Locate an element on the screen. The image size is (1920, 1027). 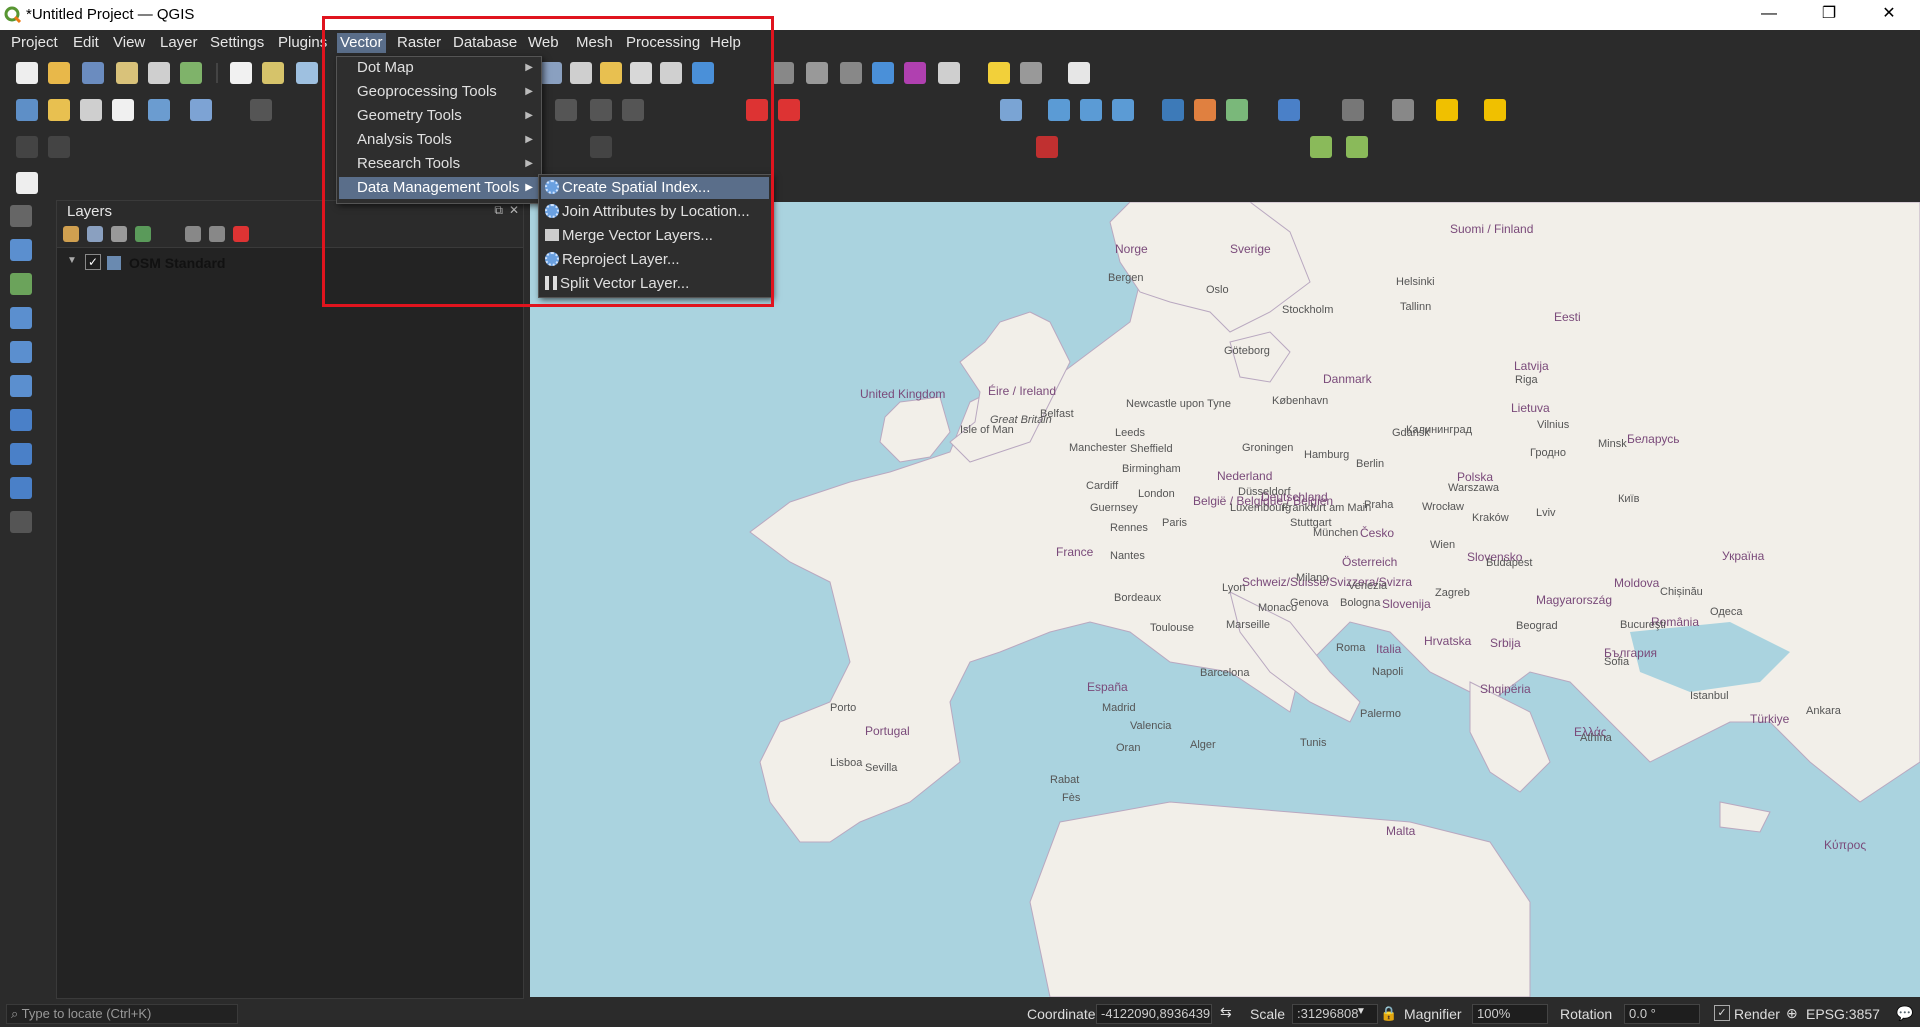
add-wfs-icon is located at coordinates (21, 488).